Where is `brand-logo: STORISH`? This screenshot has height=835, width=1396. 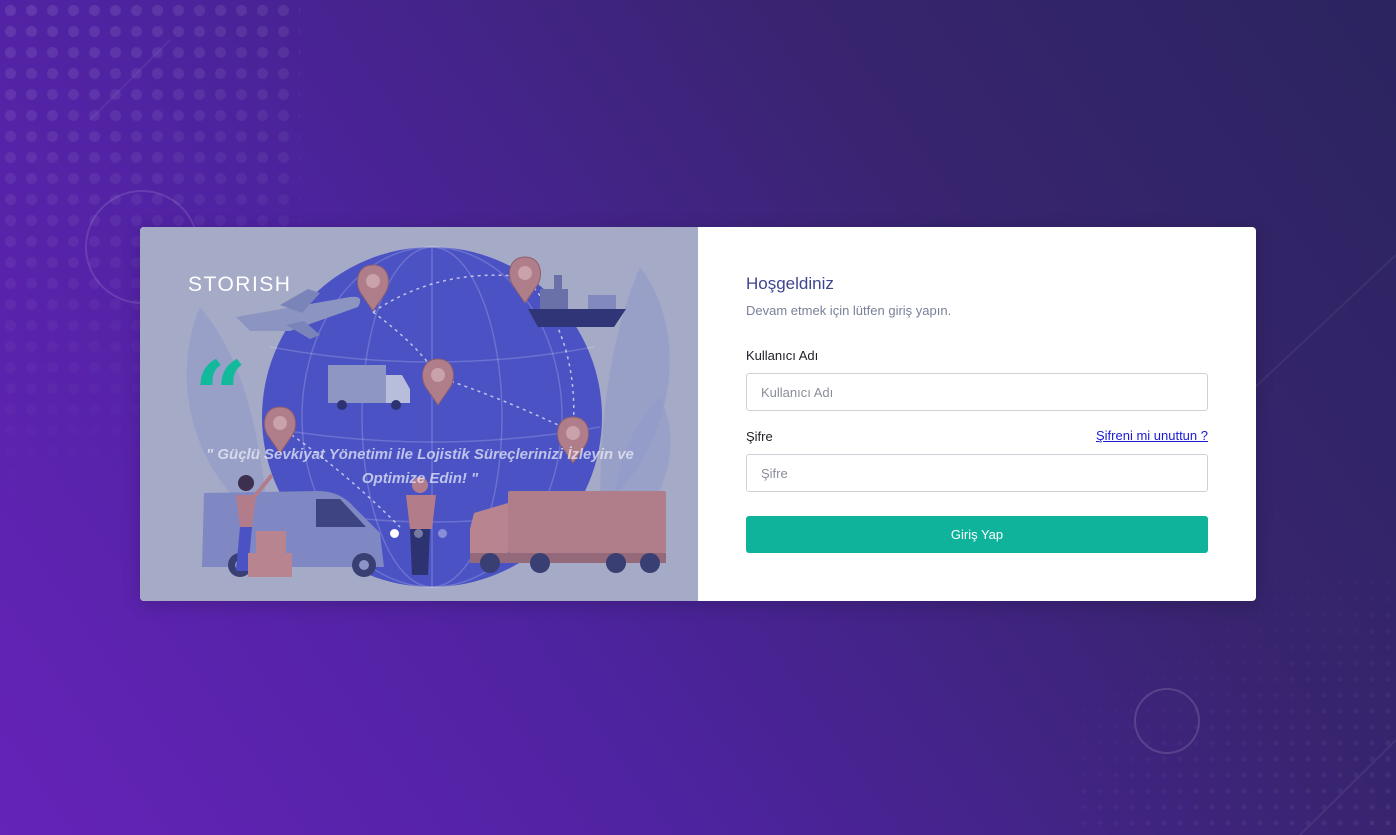 brand-logo: STORISH is located at coordinates (240, 284).